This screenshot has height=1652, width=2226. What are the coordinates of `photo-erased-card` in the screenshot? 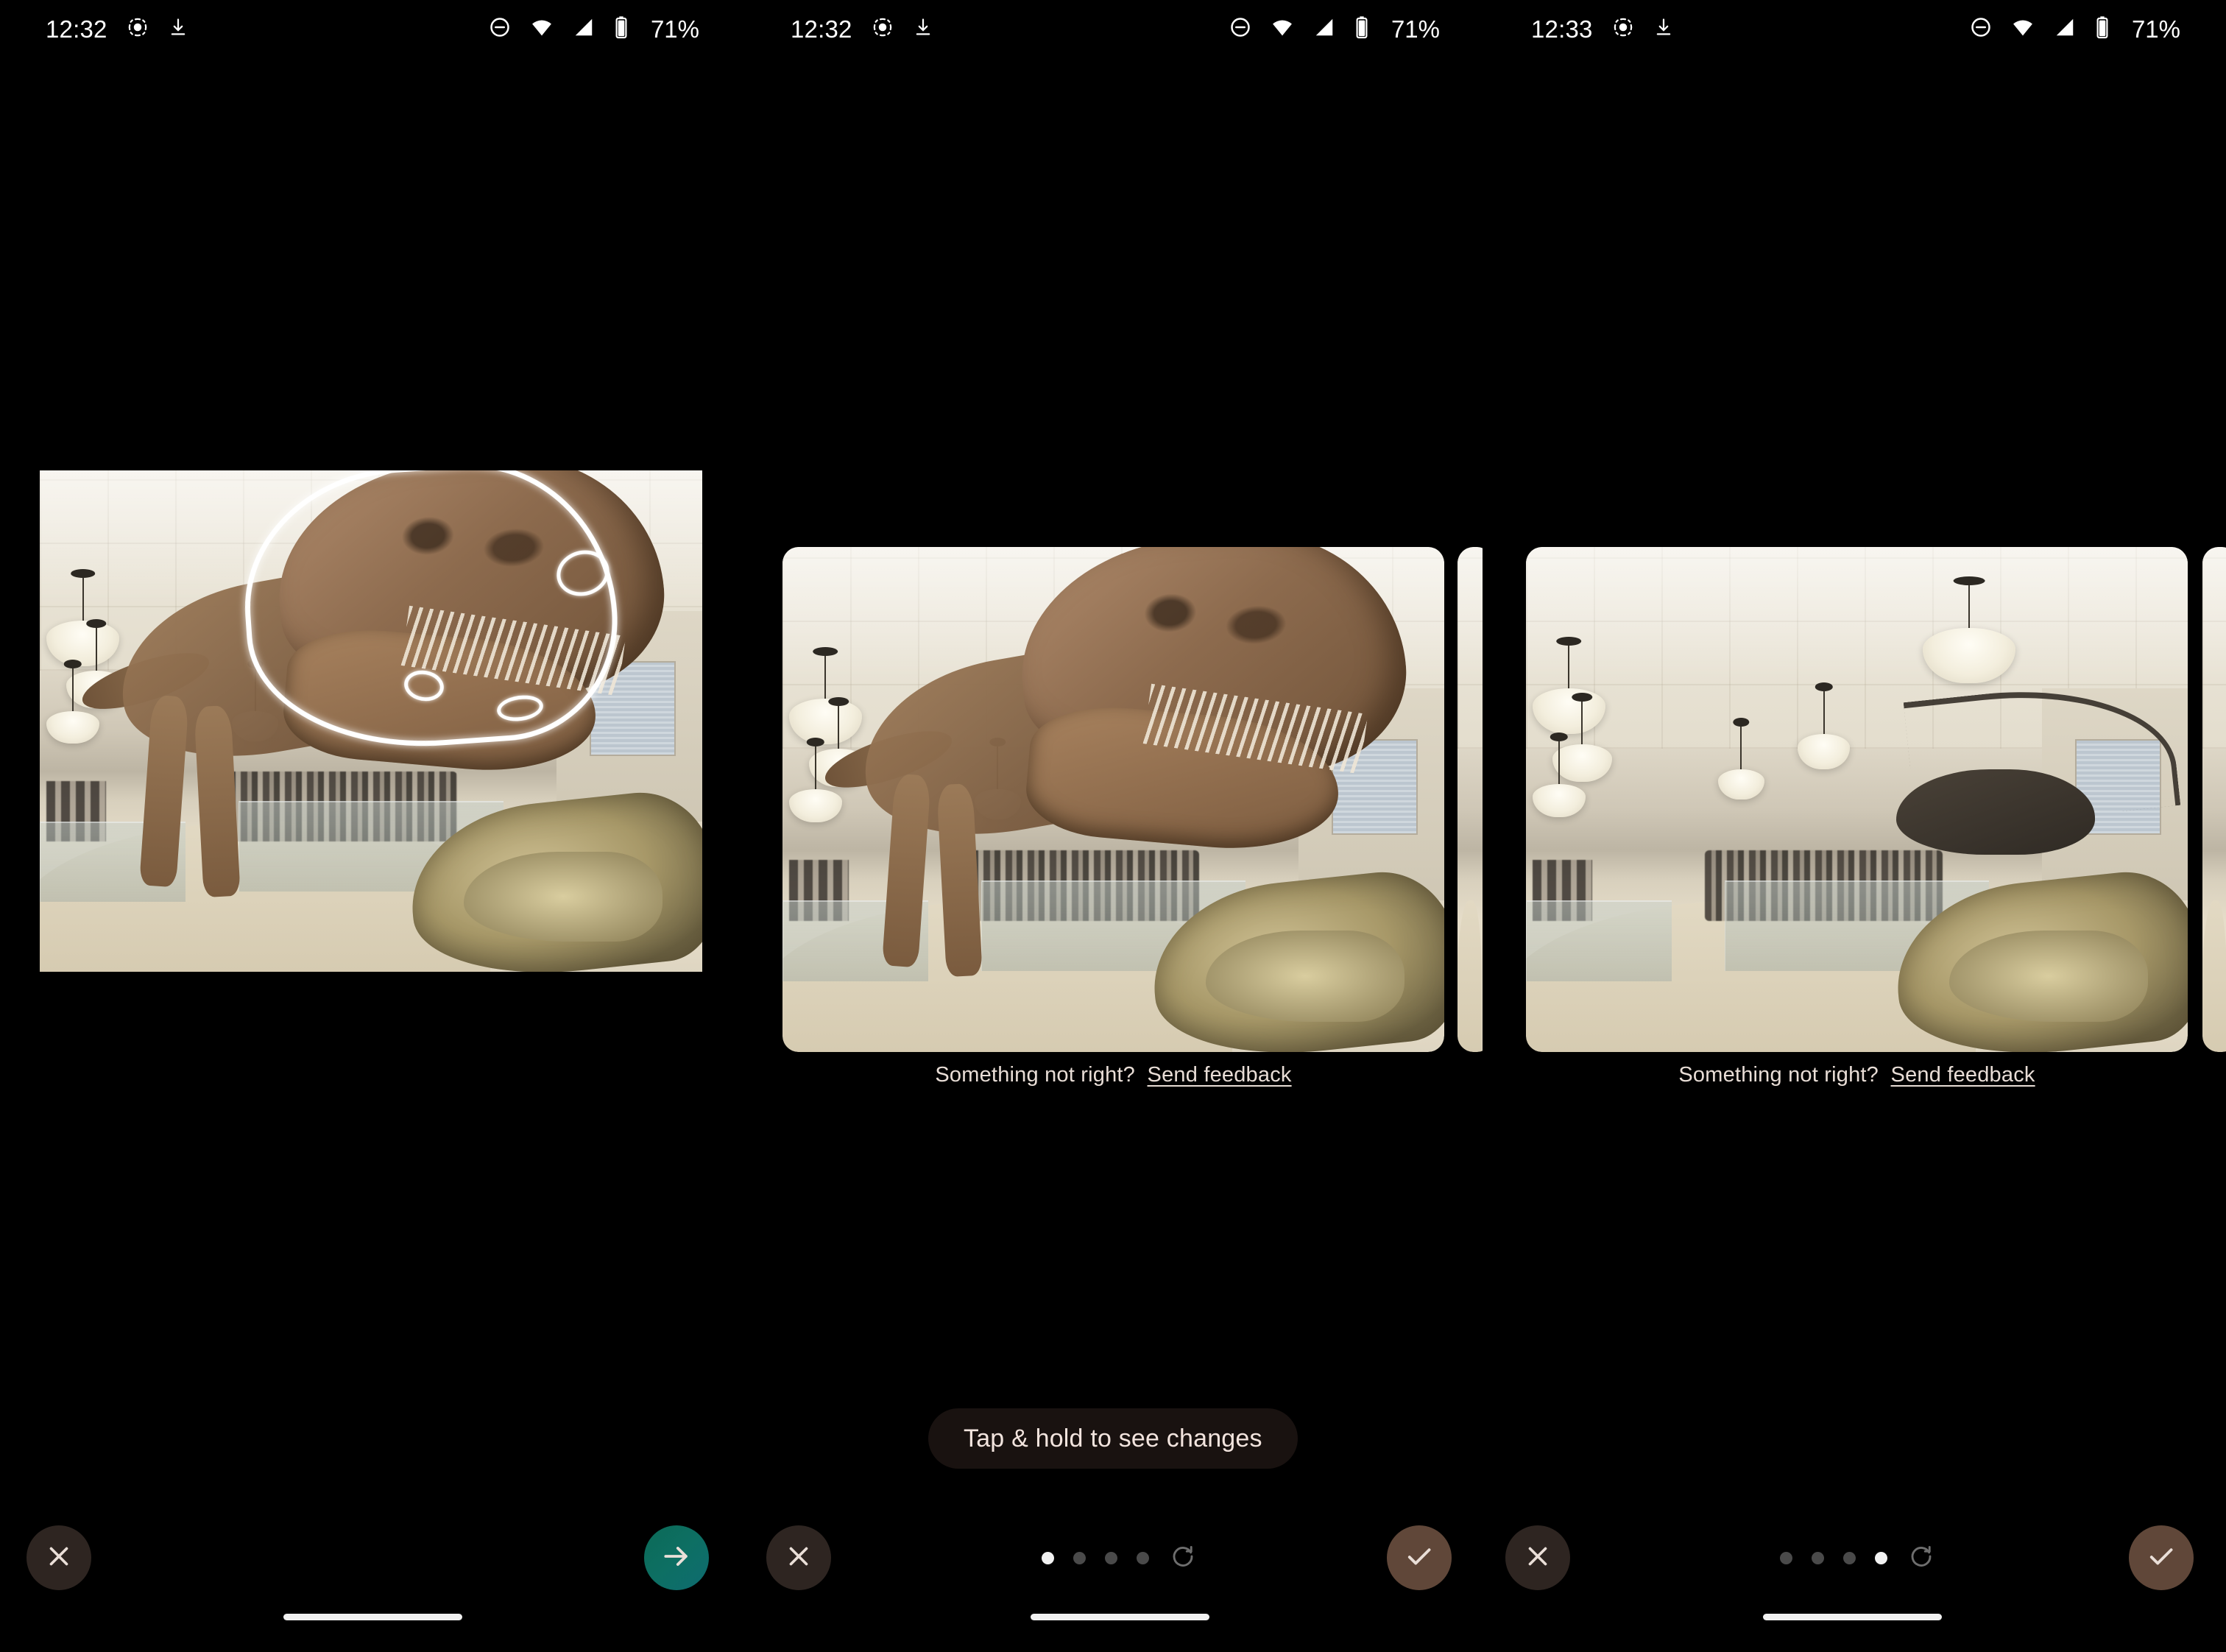 It's located at (1857, 799).